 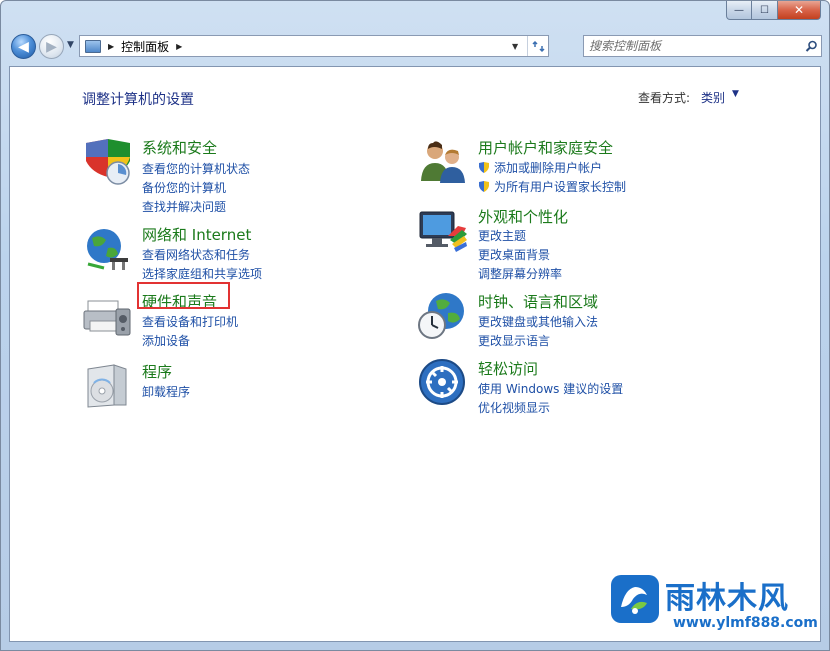 I want to click on ease-of-access-icon, so click(x=442, y=382).